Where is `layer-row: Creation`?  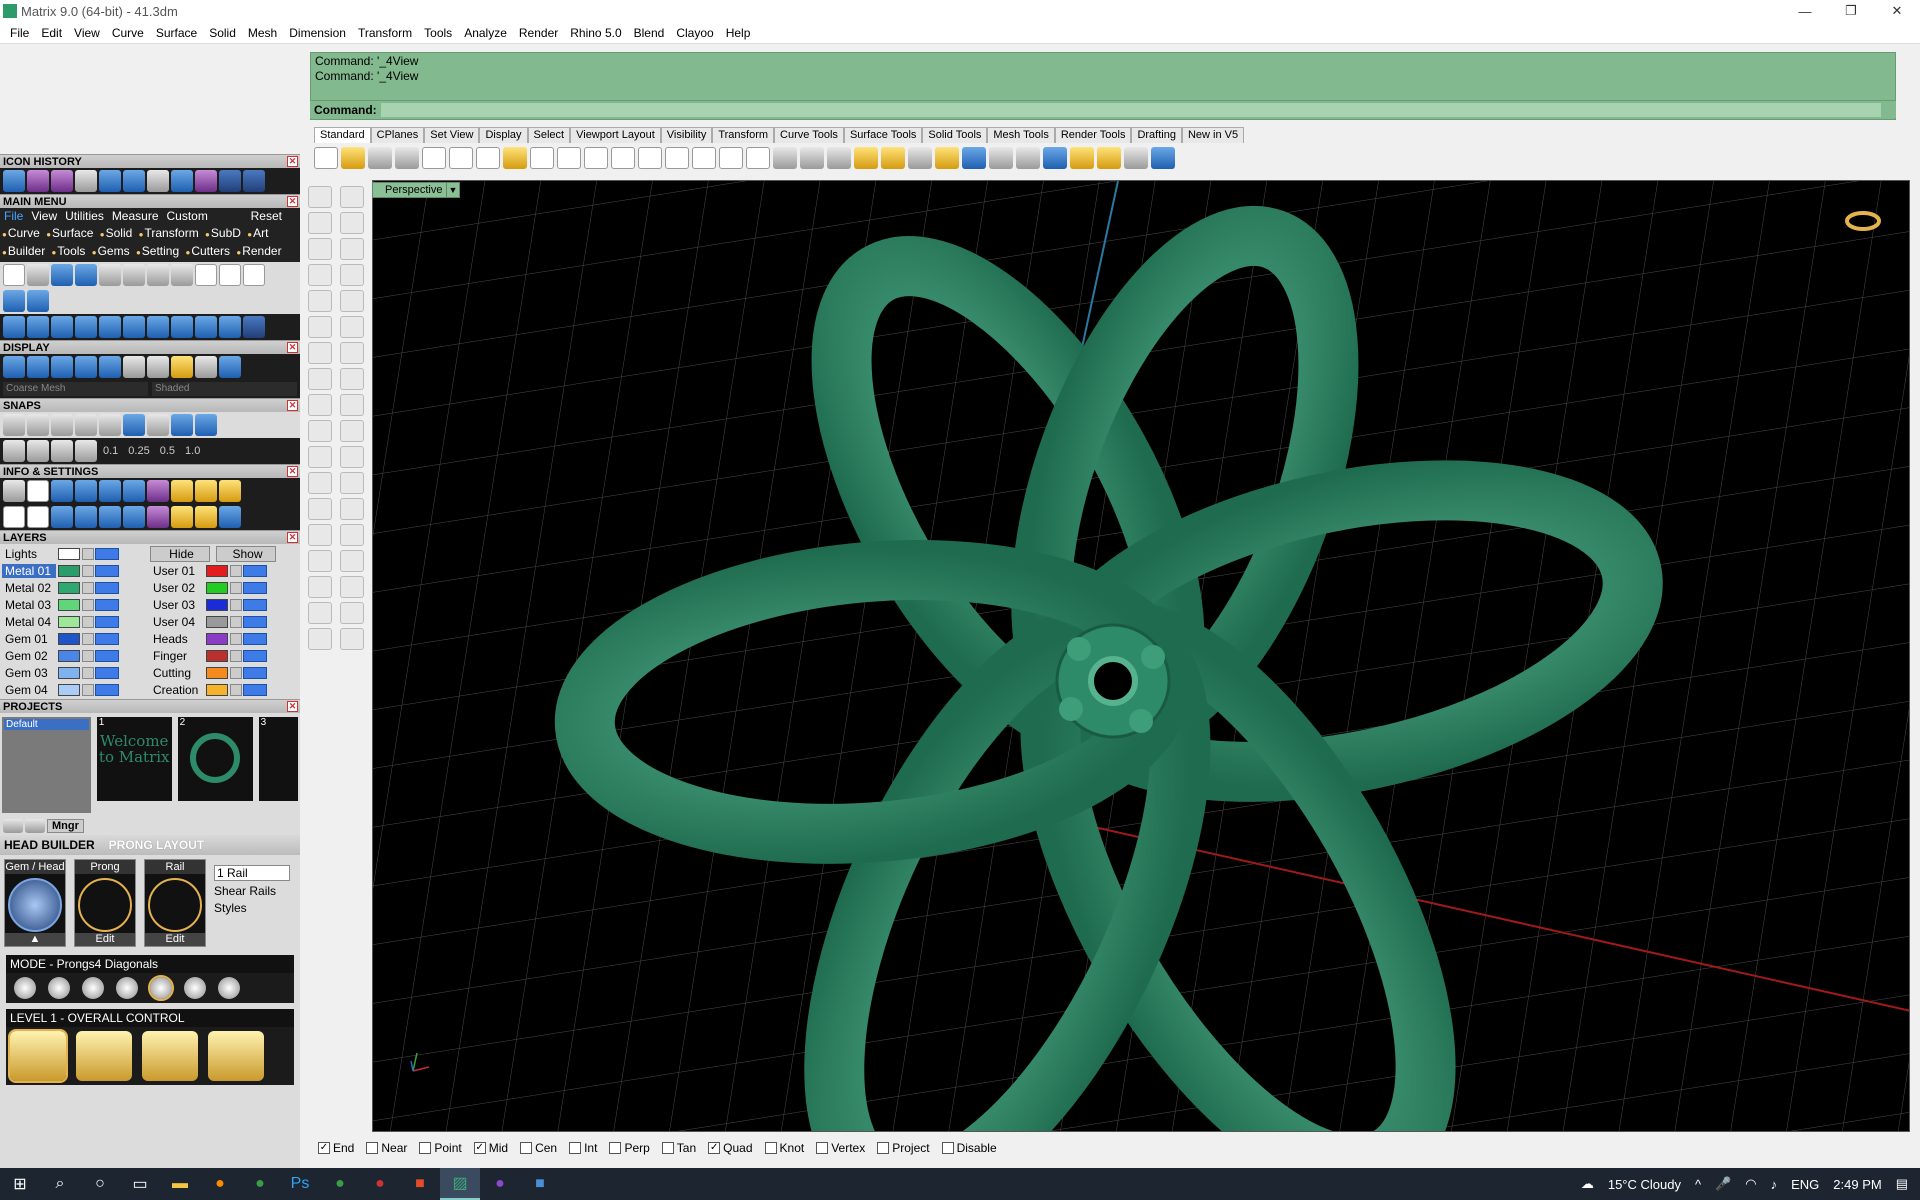
layer-row: Creation is located at coordinates (224, 689).